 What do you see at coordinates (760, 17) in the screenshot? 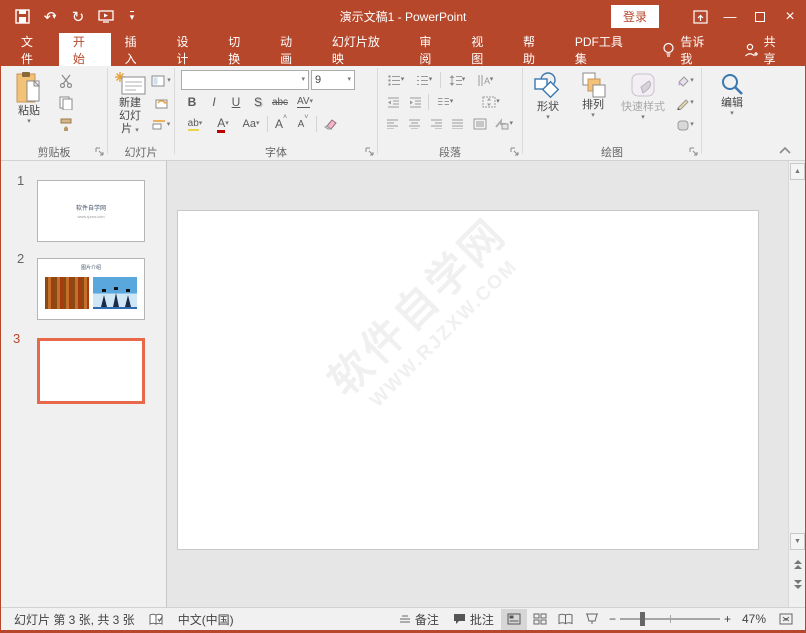
I see `maximize-button` at bounding box center [760, 17].